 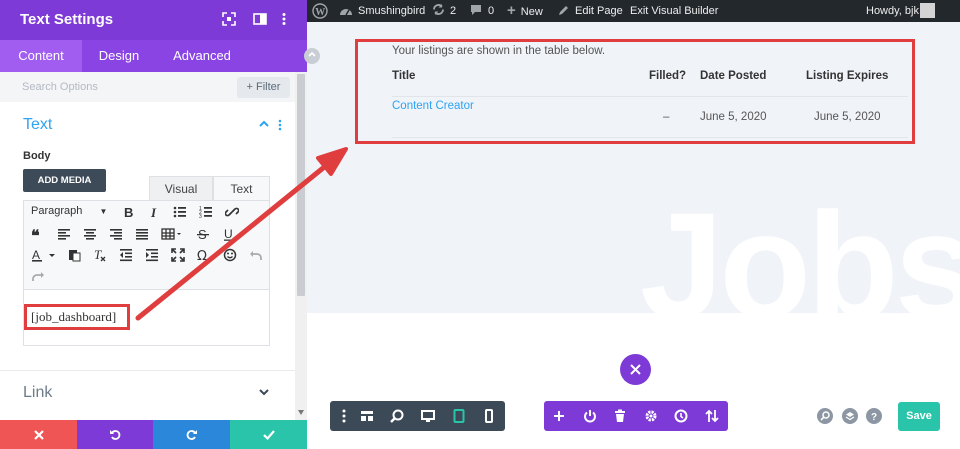 What do you see at coordinates (428, 416) in the screenshot?
I see `desktop-view-icon` at bounding box center [428, 416].